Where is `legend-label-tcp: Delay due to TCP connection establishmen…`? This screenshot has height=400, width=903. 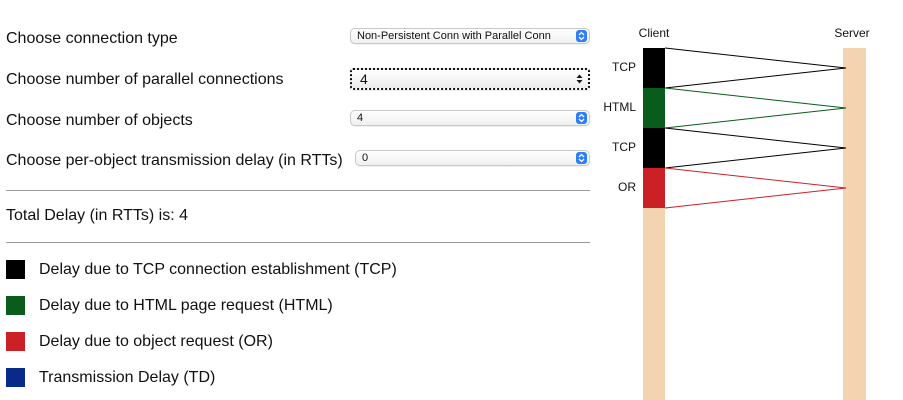 legend-label-tcp: Delay due to TCP connection establishmen… is located at coordinates (218, 269).